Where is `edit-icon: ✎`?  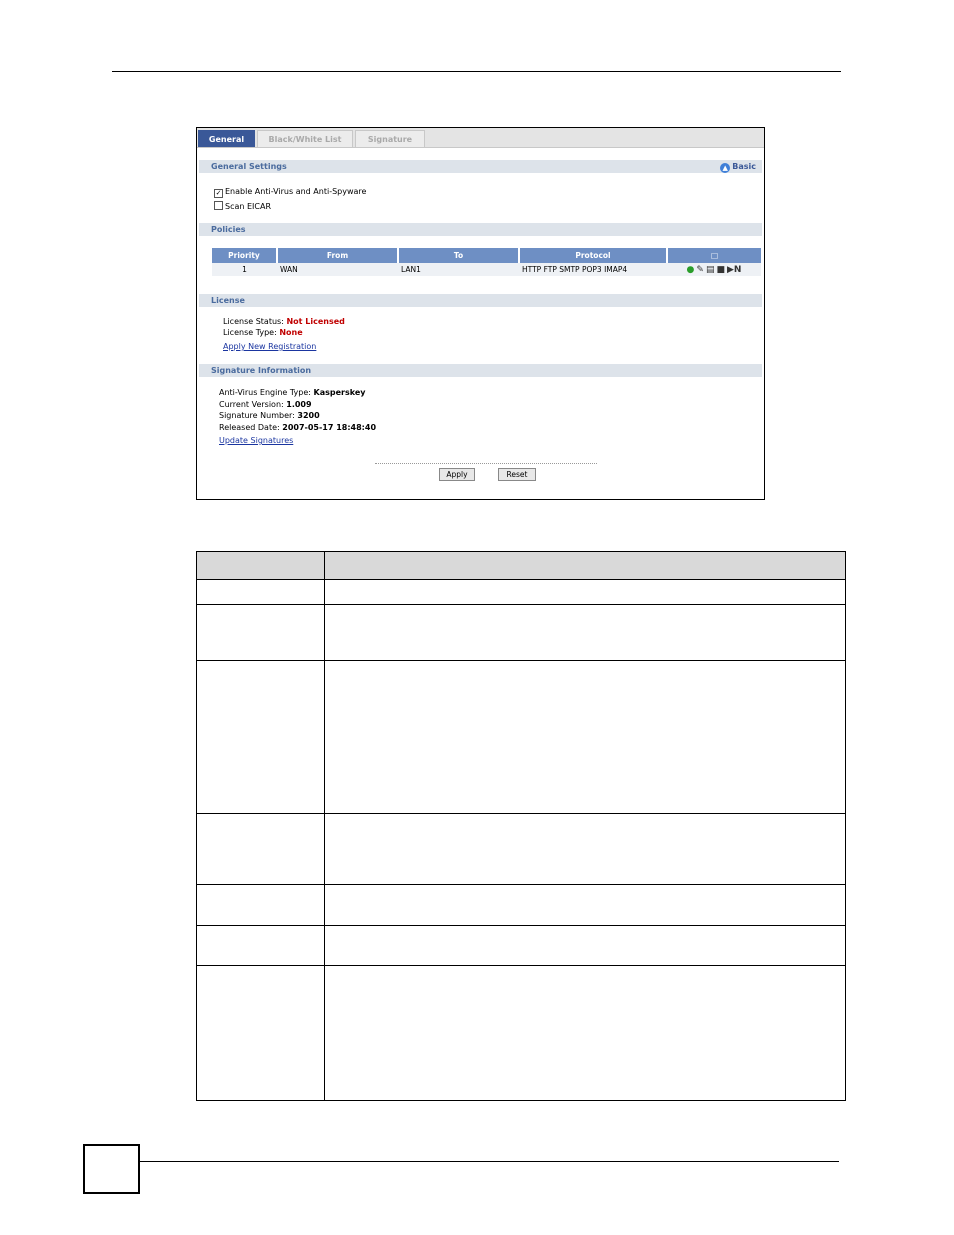
edit-icon: ✎ is located at coordinates (700, 270).